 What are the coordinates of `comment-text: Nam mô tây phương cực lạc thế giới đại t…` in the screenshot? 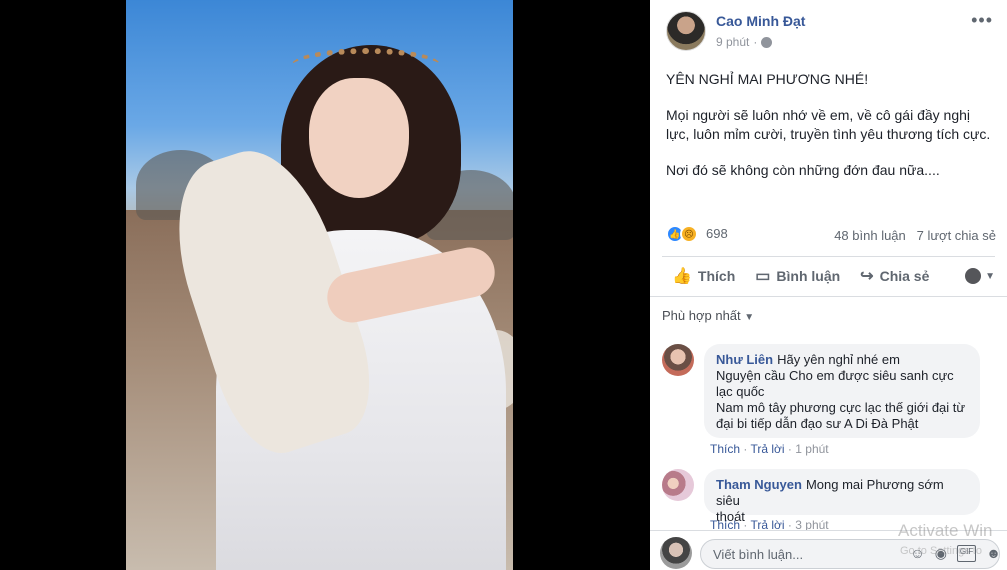 It's located at (841, 407).